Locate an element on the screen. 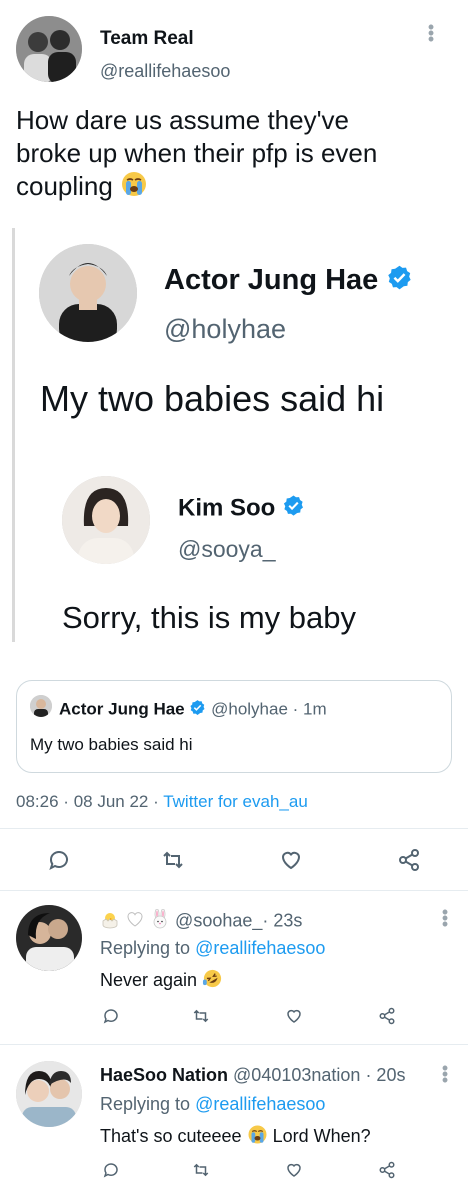  reply-time: · 23s is located at coordinates (282, 920).